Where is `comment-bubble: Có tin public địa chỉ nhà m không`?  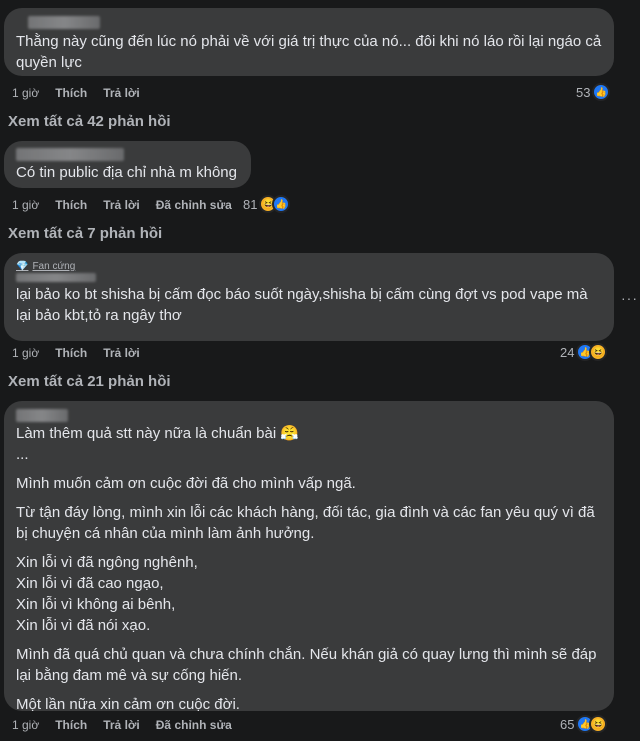 comment-bubble: Có tin public địa chỉ nhà m không is located at coordinates (127, 164).